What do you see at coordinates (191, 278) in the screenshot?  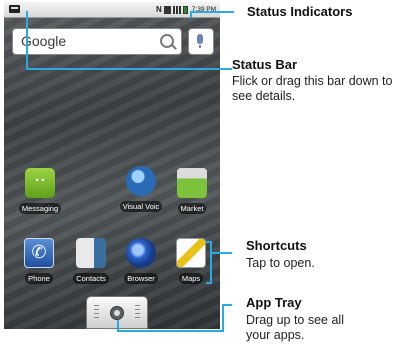 I see `app-label: Maps` at bounding box center [191, 278].